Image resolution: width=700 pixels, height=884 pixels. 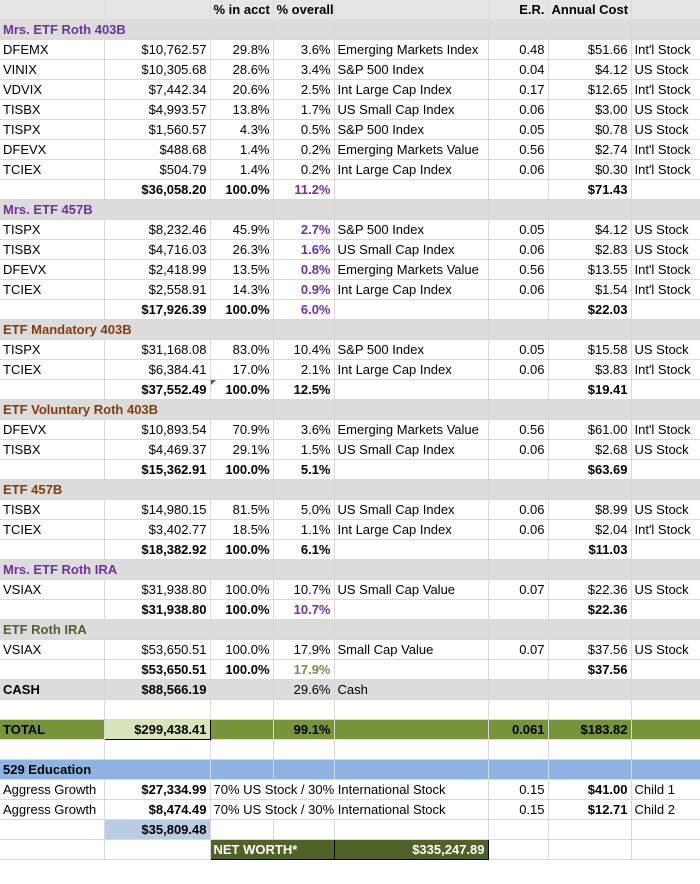 I want to click on cost-cell: $2.83, so click(x=590, y=249).